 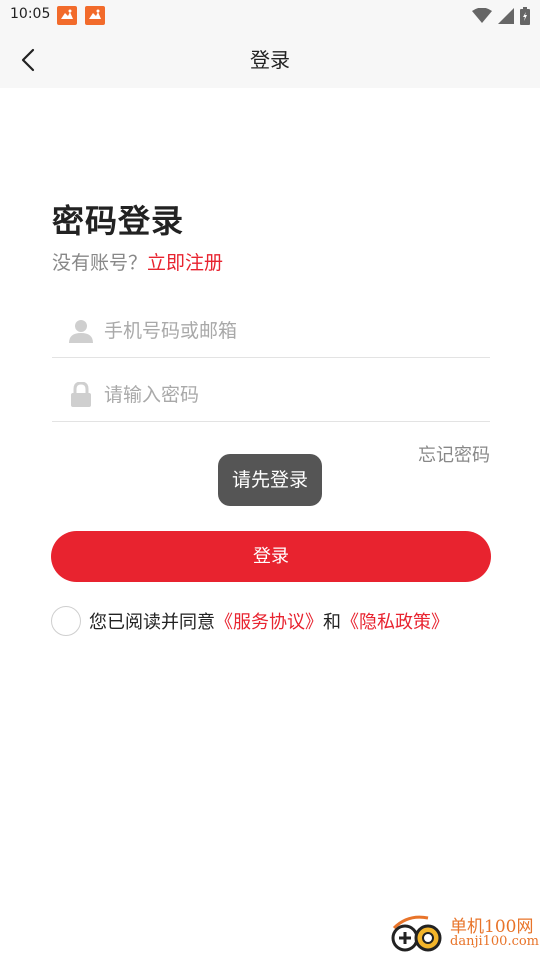 I want to click on register-line: 没有账号？立即注册, so click(x=137, y=261).